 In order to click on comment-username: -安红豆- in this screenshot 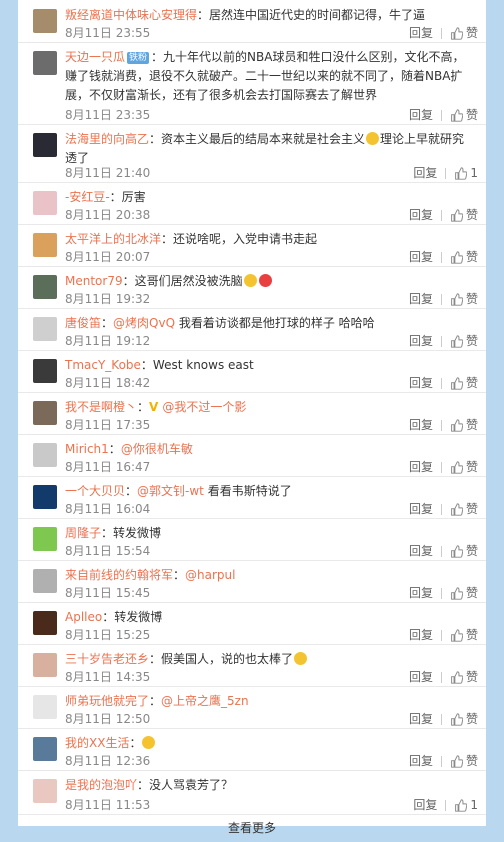, I will do `click(87, 197)`.